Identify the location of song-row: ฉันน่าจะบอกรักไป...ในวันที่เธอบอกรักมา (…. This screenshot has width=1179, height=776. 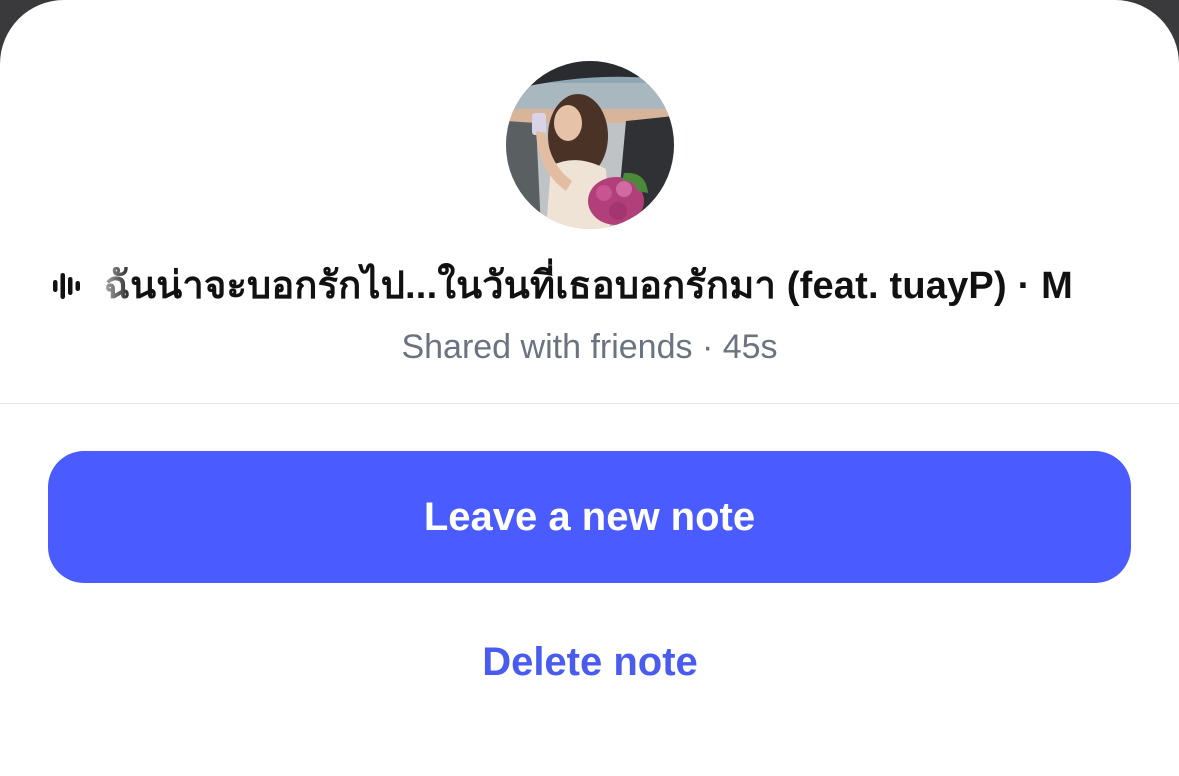
(589, 286).